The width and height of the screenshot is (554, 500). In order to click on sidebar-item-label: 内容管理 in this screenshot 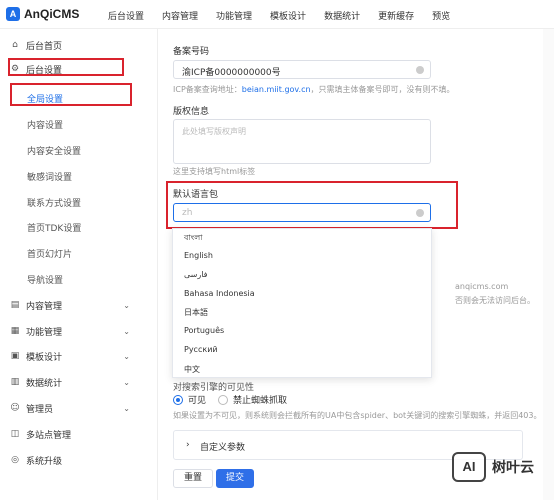, I will do `click(44, 306)`.